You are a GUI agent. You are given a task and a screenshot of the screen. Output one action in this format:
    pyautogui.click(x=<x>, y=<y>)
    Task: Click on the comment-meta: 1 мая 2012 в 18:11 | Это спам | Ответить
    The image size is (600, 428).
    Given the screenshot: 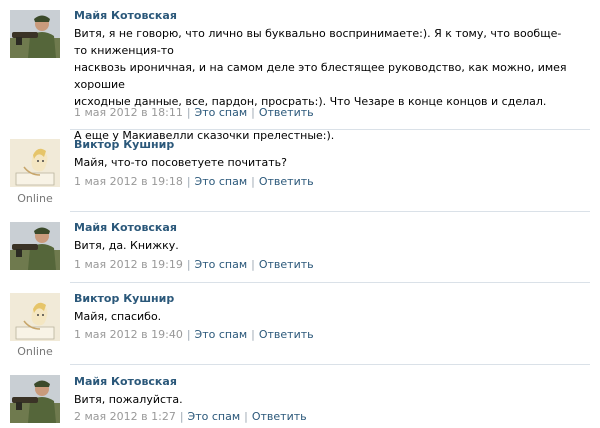 What is the action you would take?
    pyautogui.click(x=194, y=112)
    